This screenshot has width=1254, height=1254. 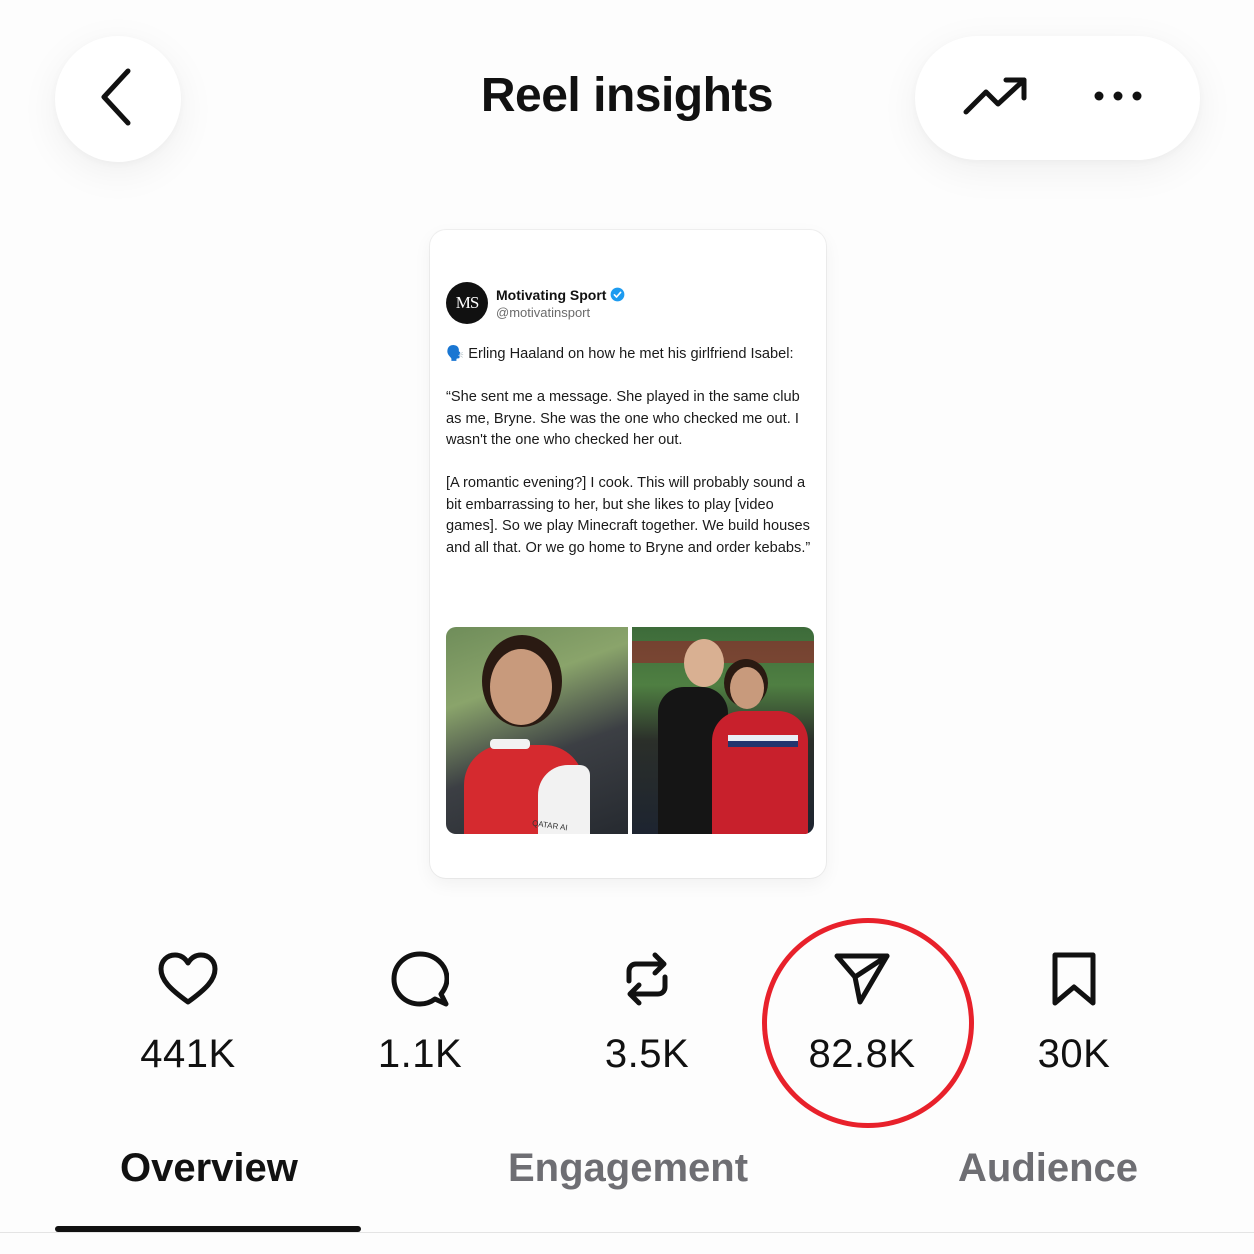 I want to click on repost-icon, so click(x=647, y=979).